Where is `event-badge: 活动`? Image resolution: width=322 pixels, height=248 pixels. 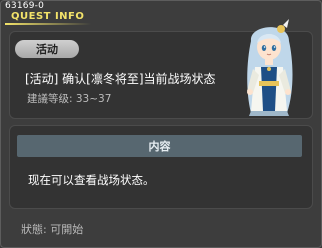
event-badge: 活动 is located at coordinates (47, 49).